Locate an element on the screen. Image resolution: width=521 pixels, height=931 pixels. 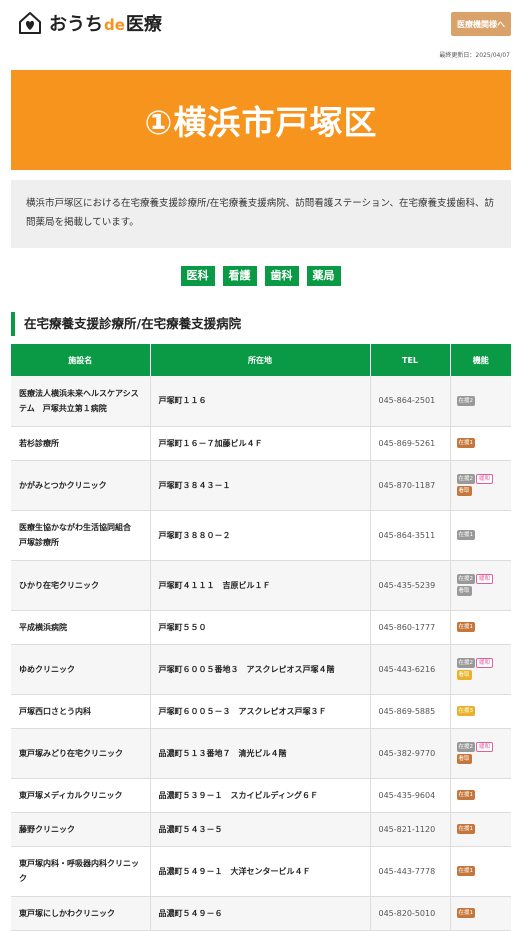
facility-tel: 045-860-1777 is located at coordinates (409, 627).